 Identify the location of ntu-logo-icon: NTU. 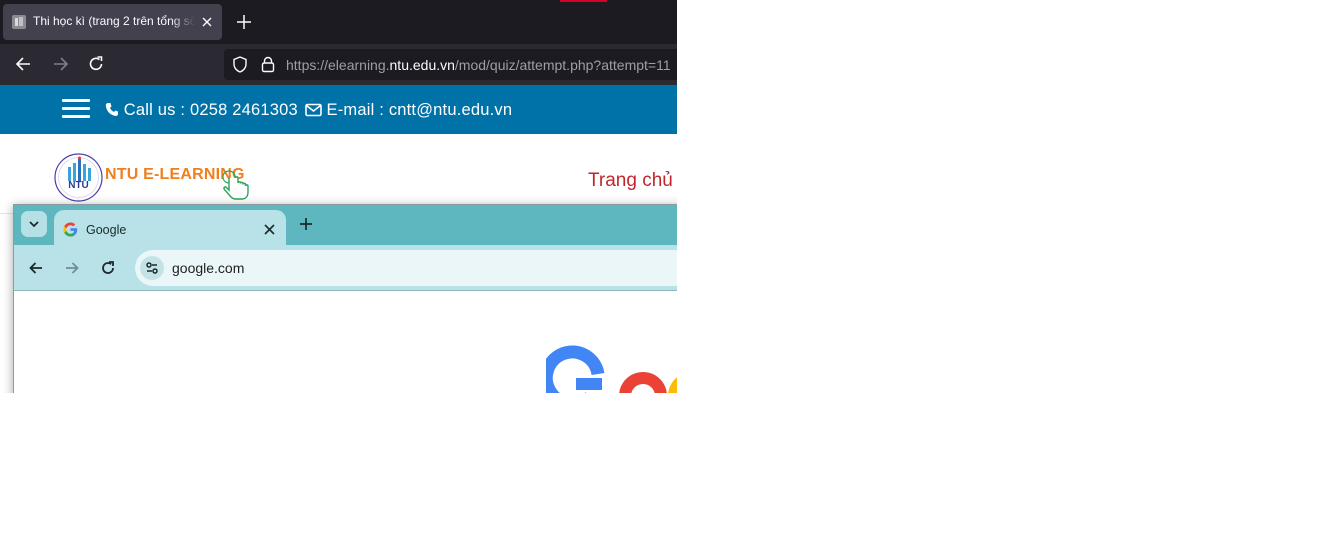
(78, 177).